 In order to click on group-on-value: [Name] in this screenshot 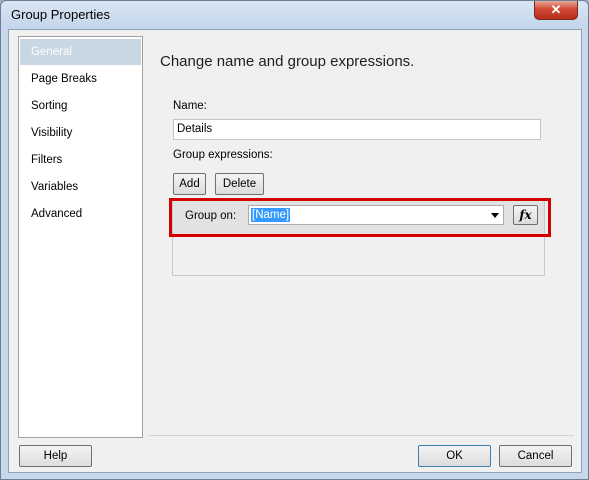, I will do `click(271, 215)`.